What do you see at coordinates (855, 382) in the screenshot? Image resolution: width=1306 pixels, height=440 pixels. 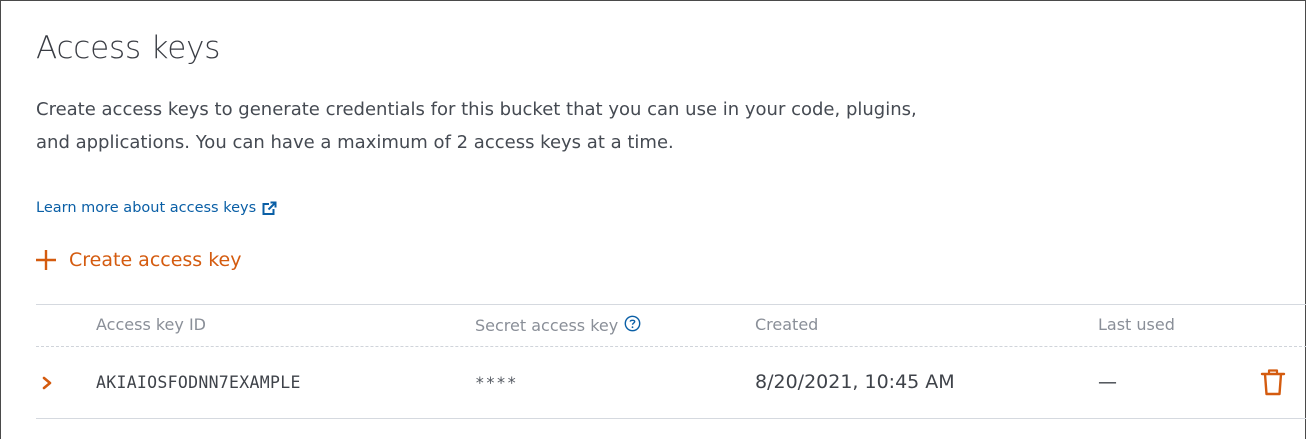 I see `created-cell: 8/20/2021, 10:45 AM` at bounding box center [855, 382].